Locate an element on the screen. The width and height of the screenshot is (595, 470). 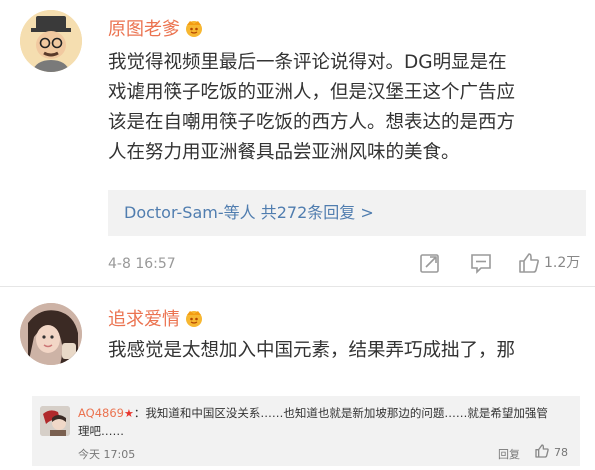
replies-link: Doctor-Sam-等人 共272条回复 > is located at coordinates (249, 213).